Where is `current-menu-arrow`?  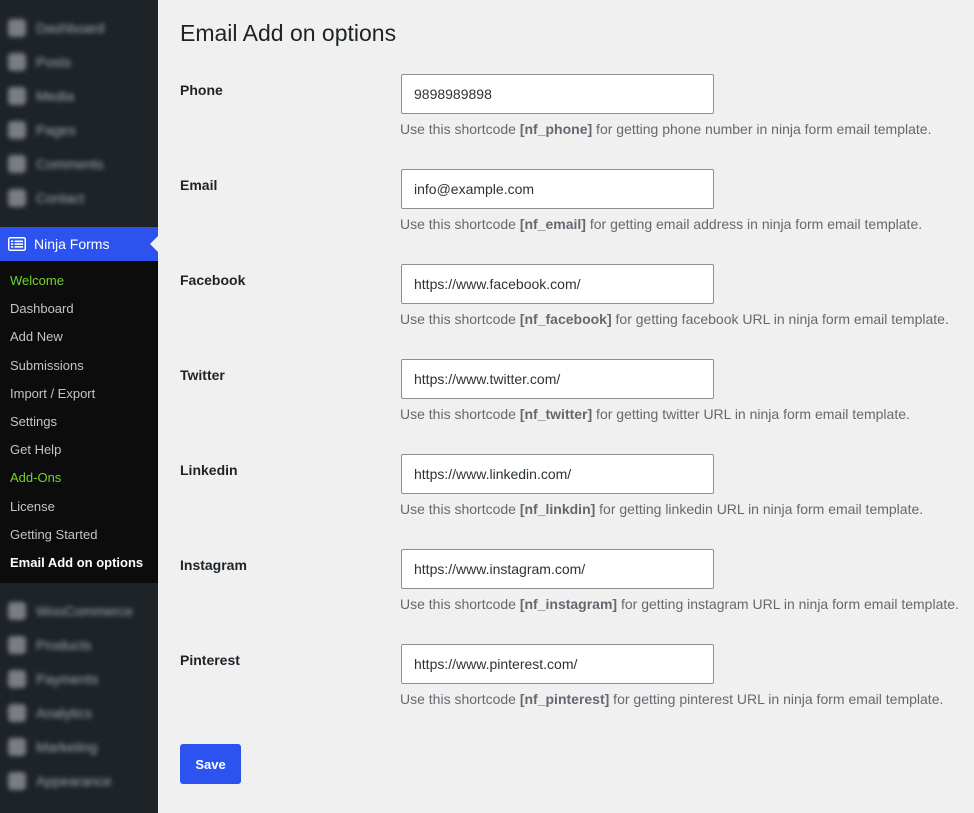 current-menu-arrow is located at coordinates (154, 244).